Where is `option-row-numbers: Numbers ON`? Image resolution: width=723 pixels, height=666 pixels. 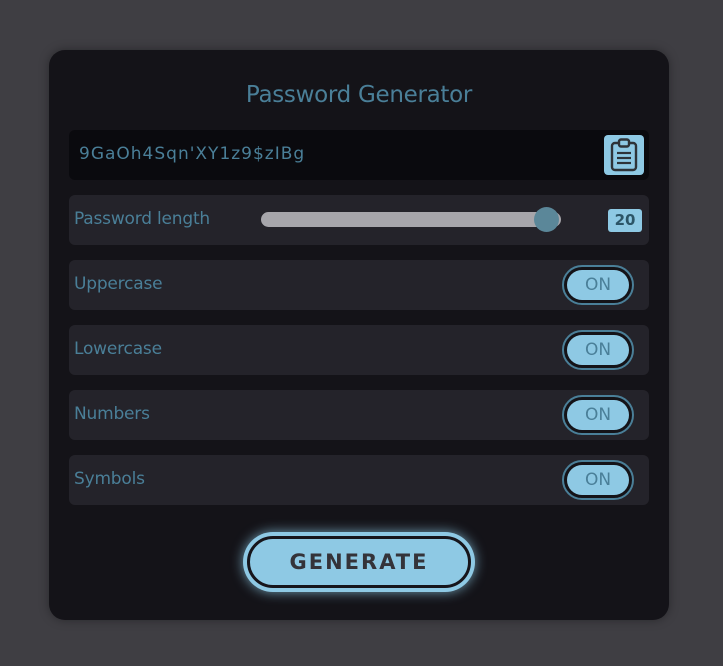 option-row-numbers: Numbers ON is located at coordinates (359, 415).